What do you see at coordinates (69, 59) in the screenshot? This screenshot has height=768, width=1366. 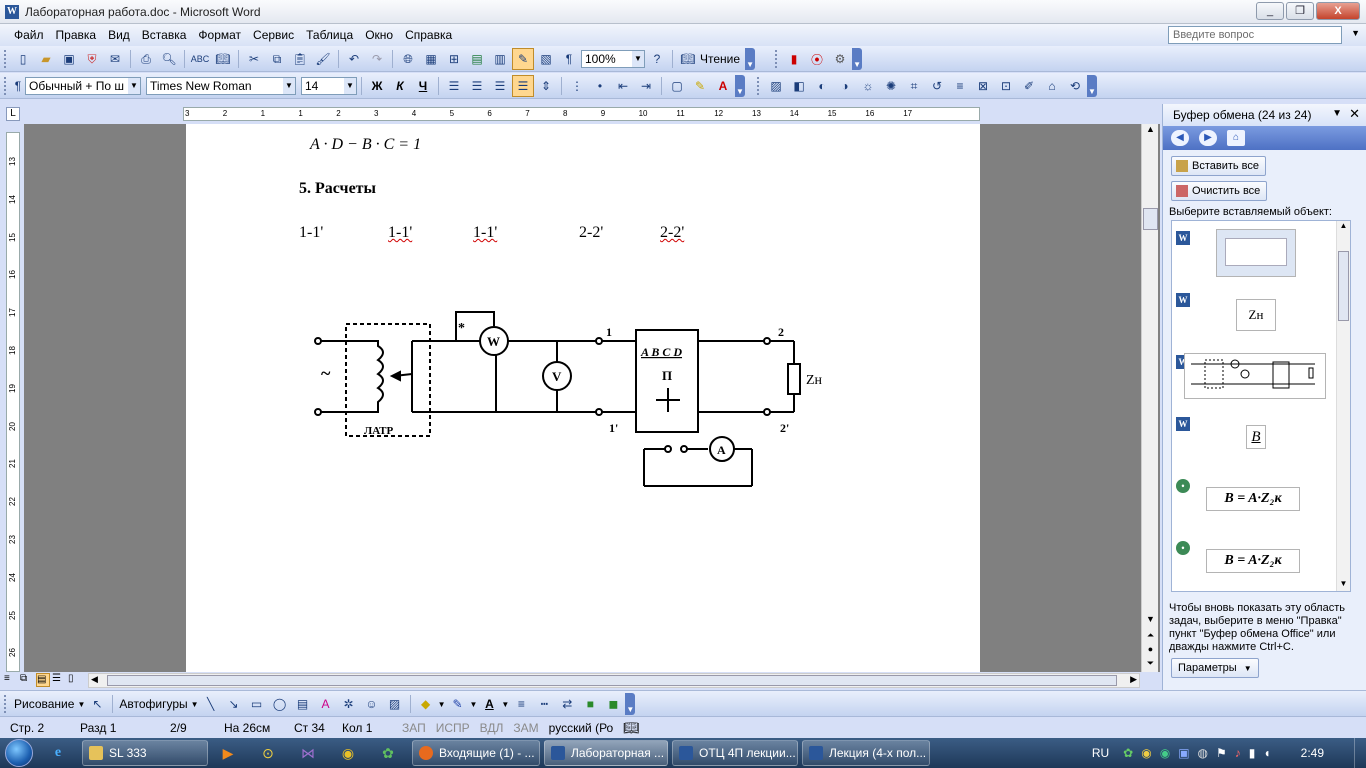 I see `save-icon: ▣` at bounding box center [69, 59].